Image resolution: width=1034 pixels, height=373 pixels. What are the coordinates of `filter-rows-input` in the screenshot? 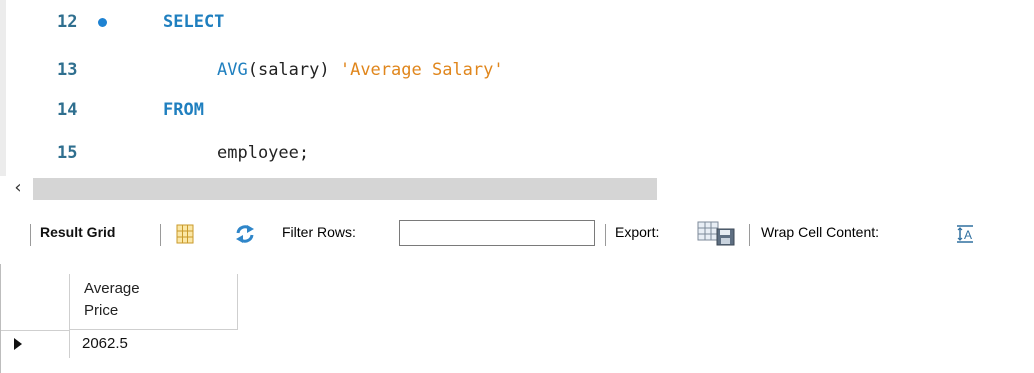 It's located at (497, 233).